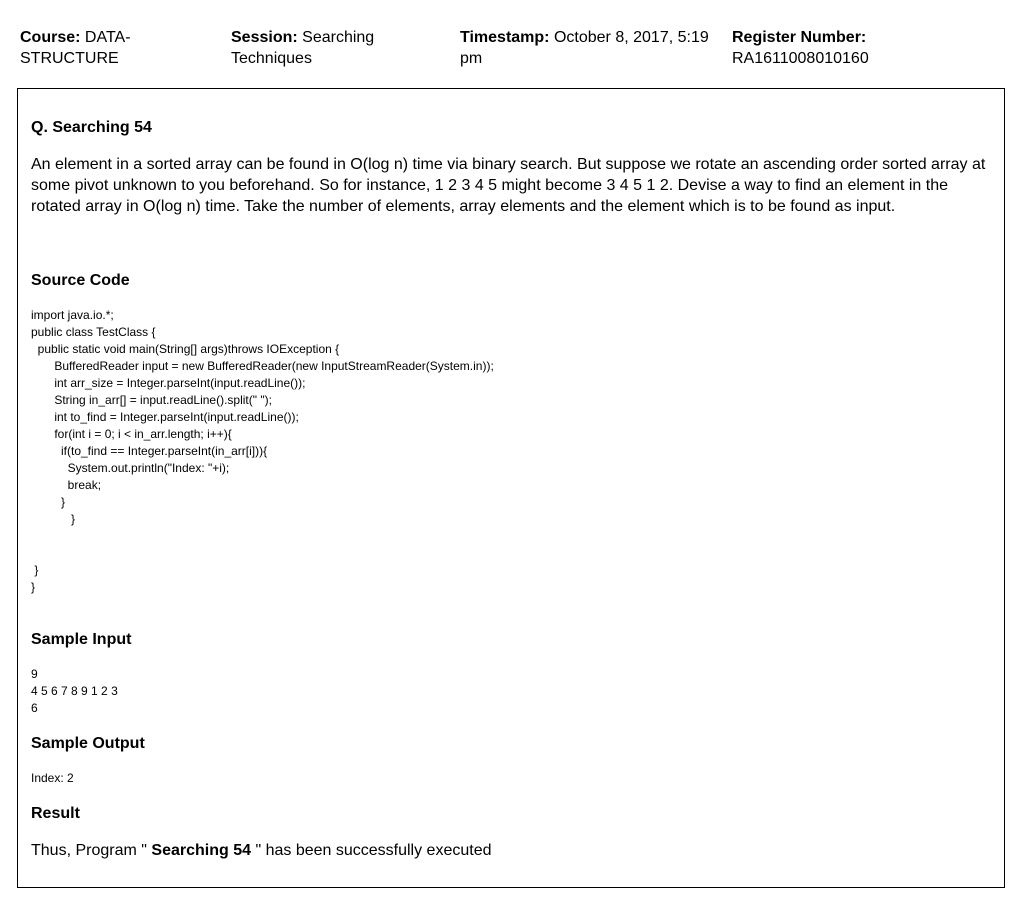 The width and height of the screenshot is (1024, 898). What do you see at coordinates (590, 48) in the screenshot?
I see `timestamp-info: Timestamp: October 8, 2017, 5:19 pm` at bounding box center [590, 48].